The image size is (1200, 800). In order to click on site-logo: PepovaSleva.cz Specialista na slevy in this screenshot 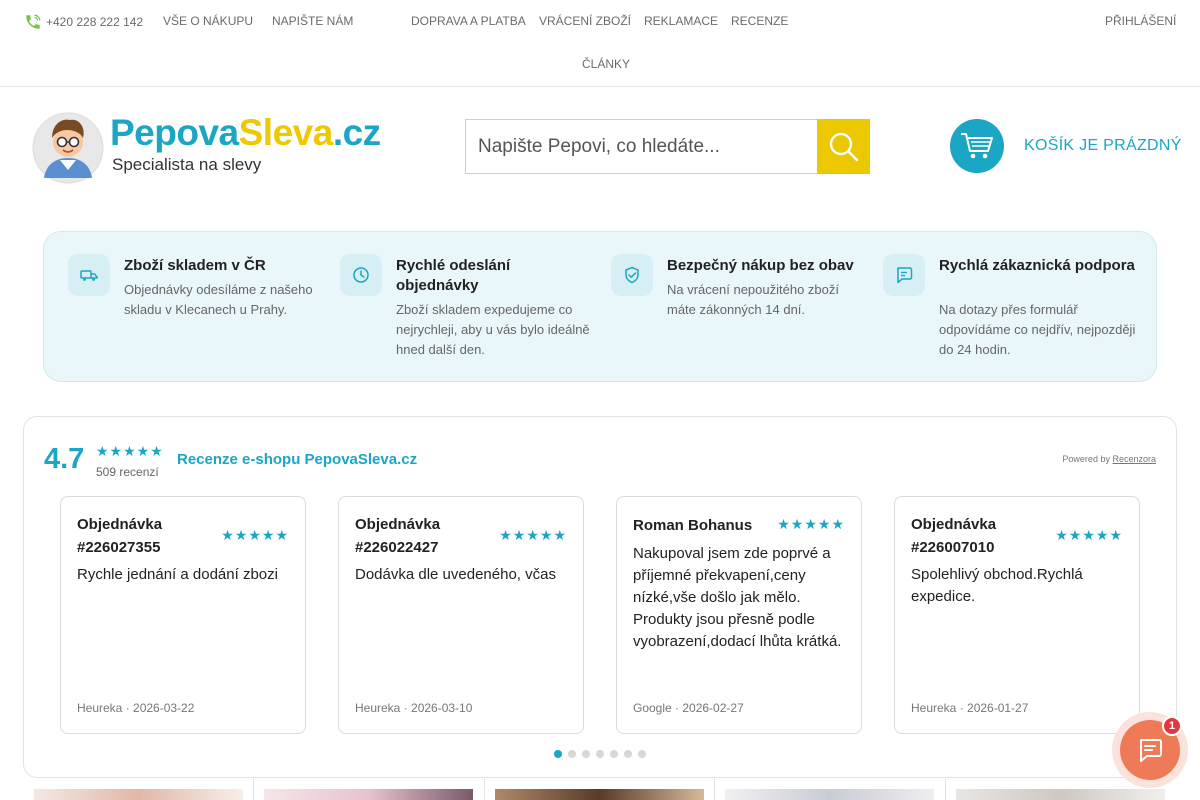, I will do `click(210, 147)`.